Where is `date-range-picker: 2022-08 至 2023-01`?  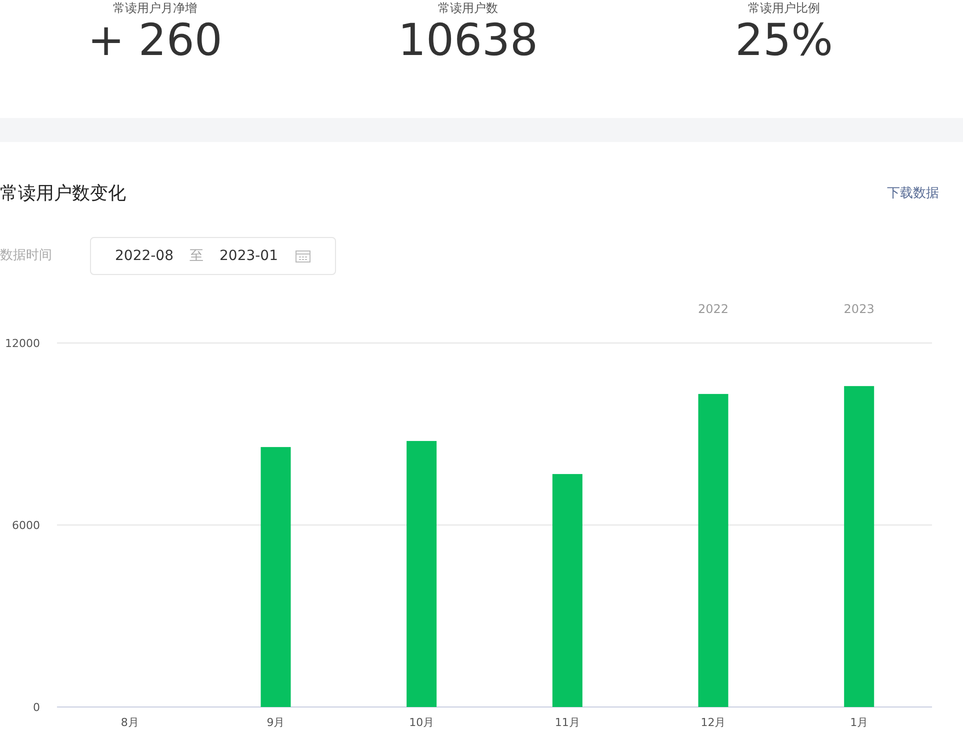
date-range-picker: 2022-08 至 2023-01 is located at coordinates (213, 256).